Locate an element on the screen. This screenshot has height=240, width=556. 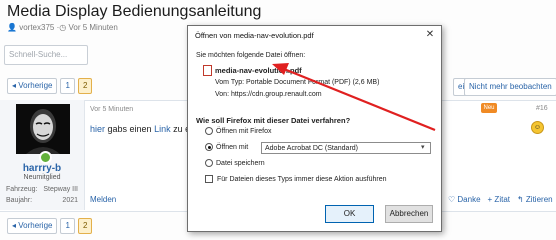
post-actions: ♡ Danke + Zitat ↰ Zitieren is located at coordinates (500, 199).